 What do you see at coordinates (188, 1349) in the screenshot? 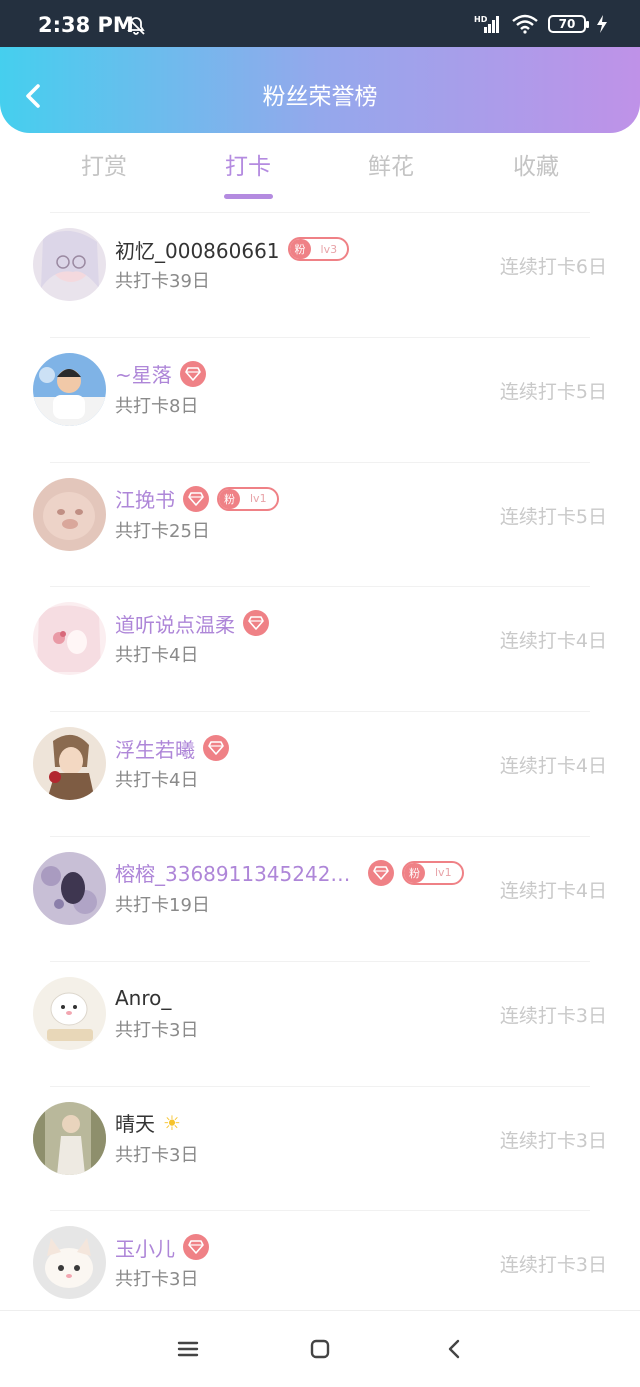
I see `menu-icon` at bounding box center [188, 1349].